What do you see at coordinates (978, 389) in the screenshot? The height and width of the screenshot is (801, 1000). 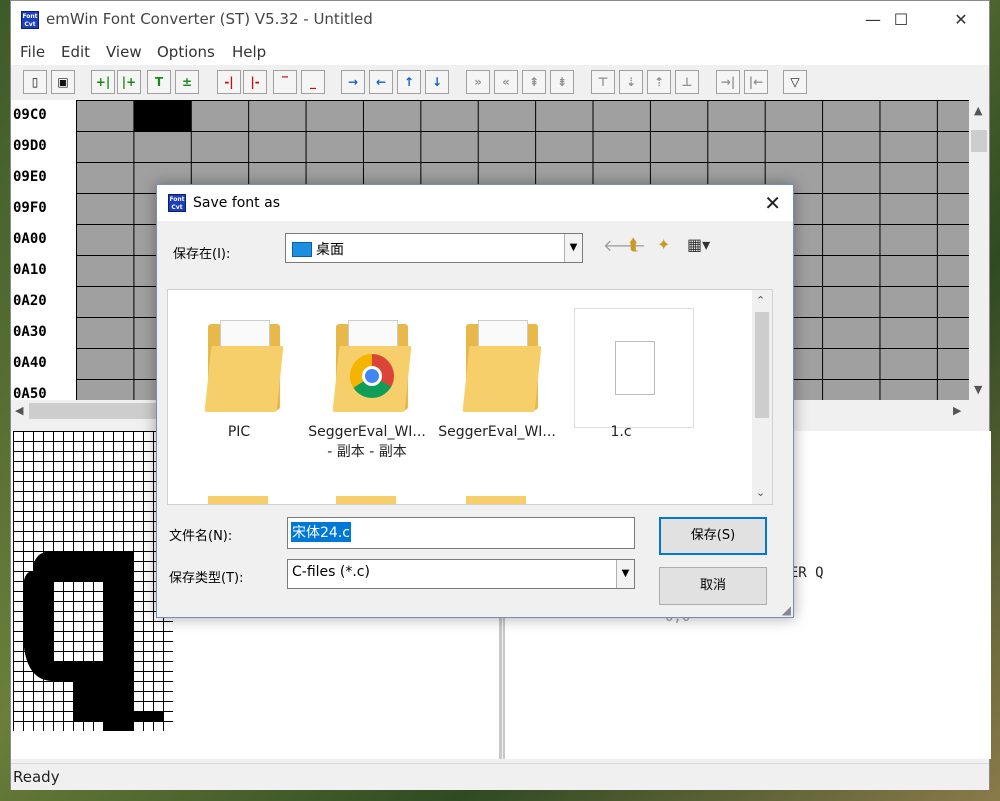 I see `scroll-down-icon: ▼` at bounding box center [978, 389].